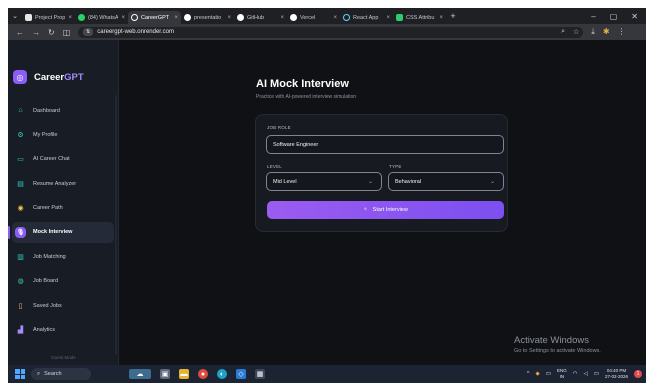  I want to click on language-indicator: ENG IN, so click(562, 374).